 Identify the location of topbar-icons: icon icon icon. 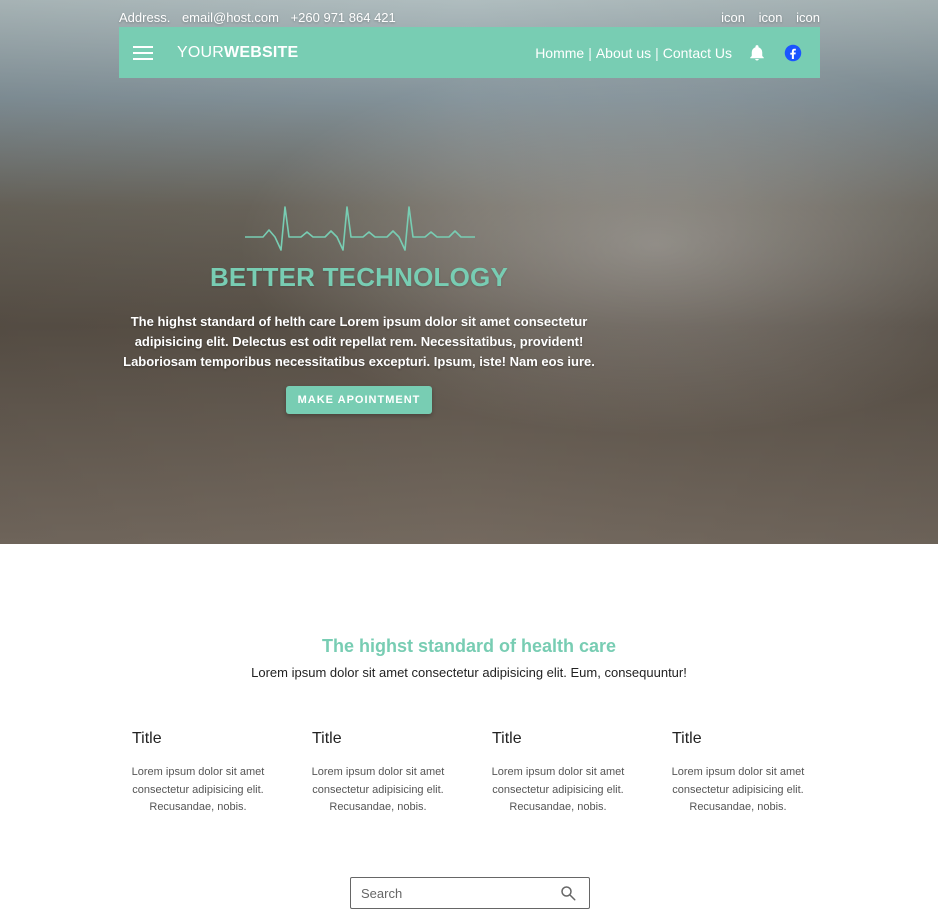
(765, 18).